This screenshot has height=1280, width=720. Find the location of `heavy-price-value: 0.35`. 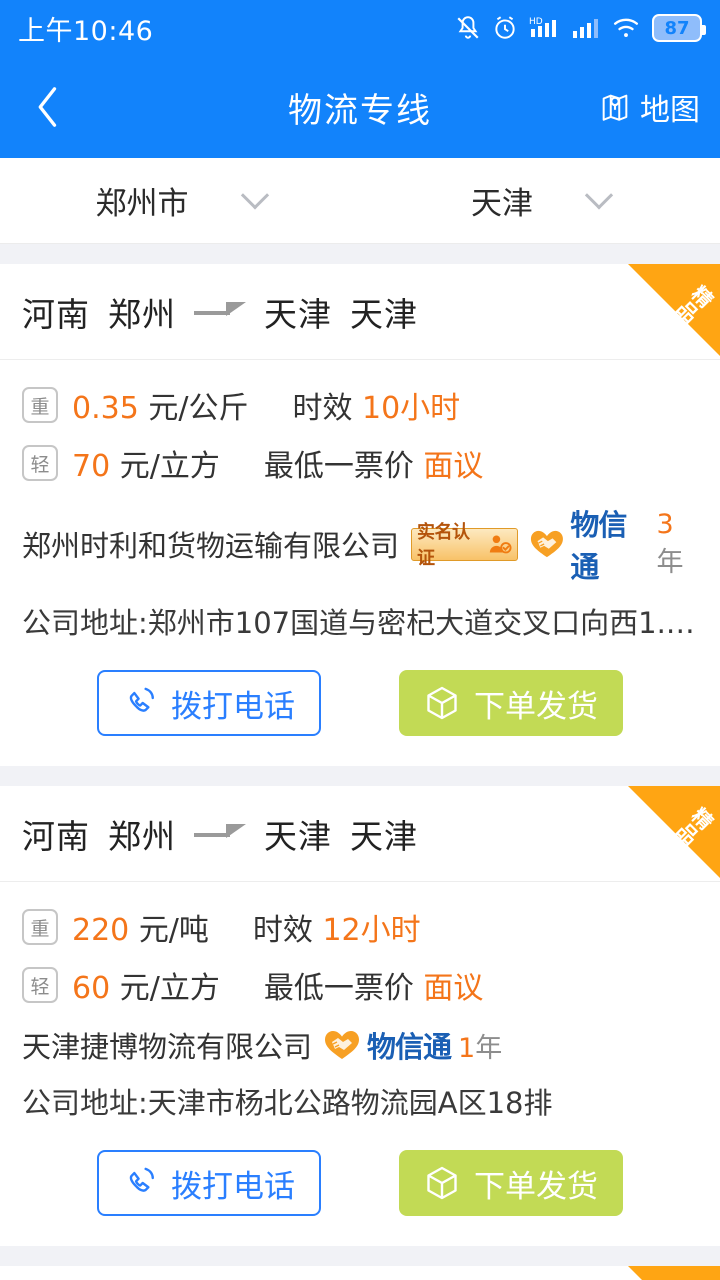

heavy-price-value: 0.35 is located at coordinates (105, 408).